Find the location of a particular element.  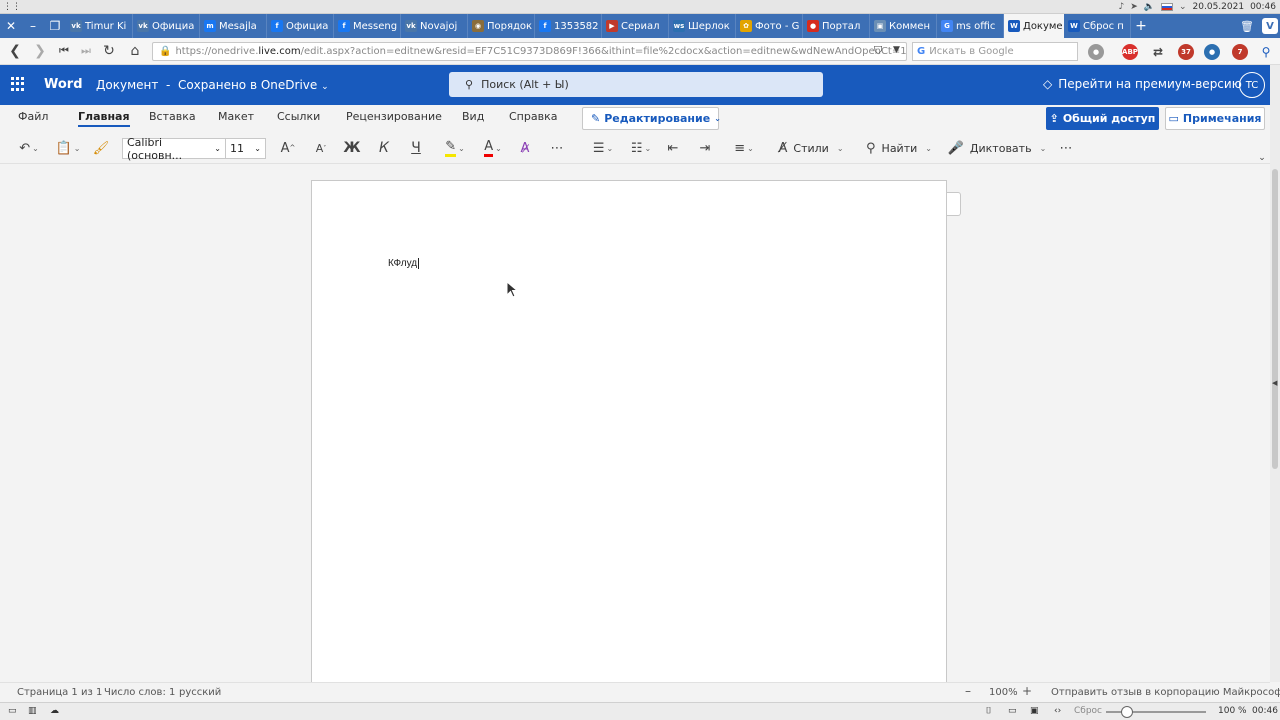

document-text: КФлуд is located at coordinates (404, 263).